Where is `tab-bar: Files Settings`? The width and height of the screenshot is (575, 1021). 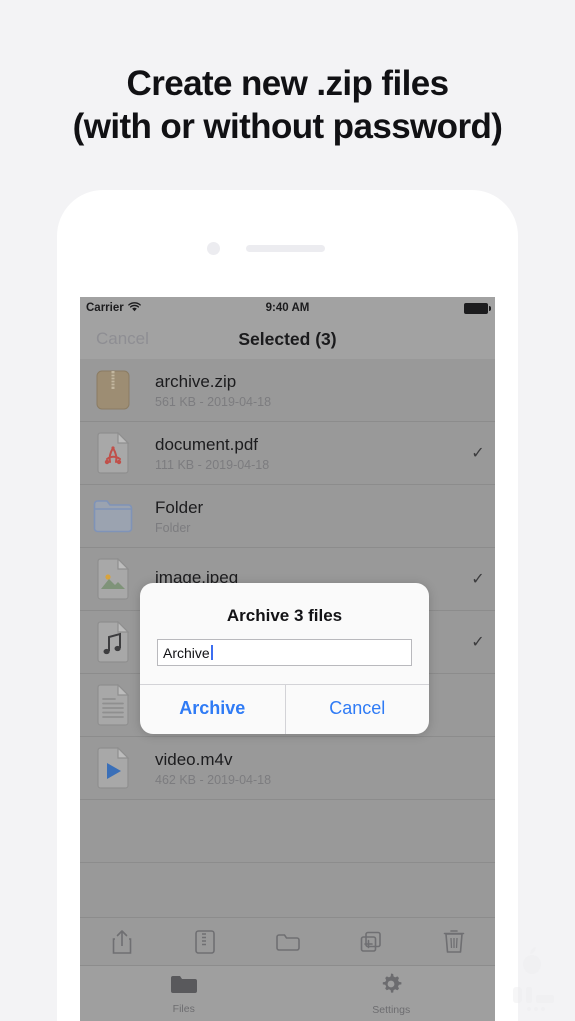 tab-bar: Files Settings is located at coordinates (287, 993).